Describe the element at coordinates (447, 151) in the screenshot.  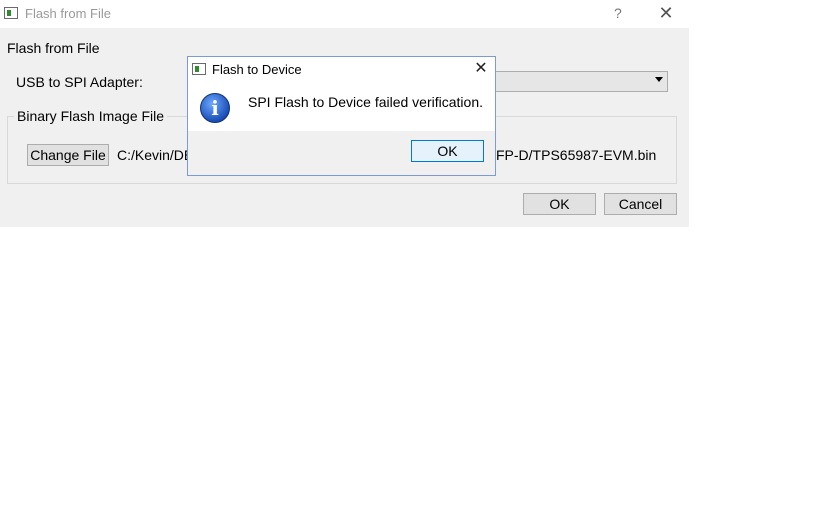
I see `dialog-ok-button: OK` at that location.